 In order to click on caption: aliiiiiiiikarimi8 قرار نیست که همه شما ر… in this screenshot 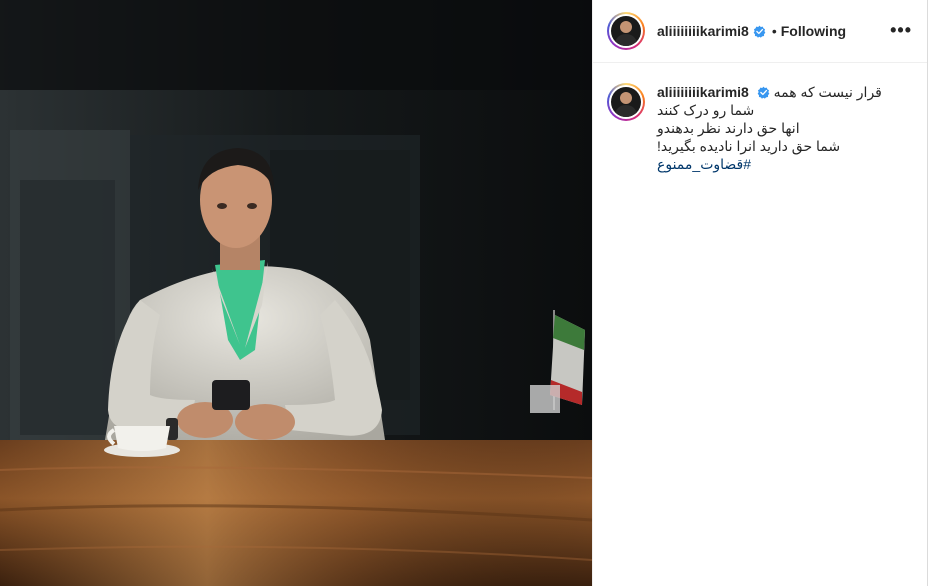, I will do `click(760, 118)`.